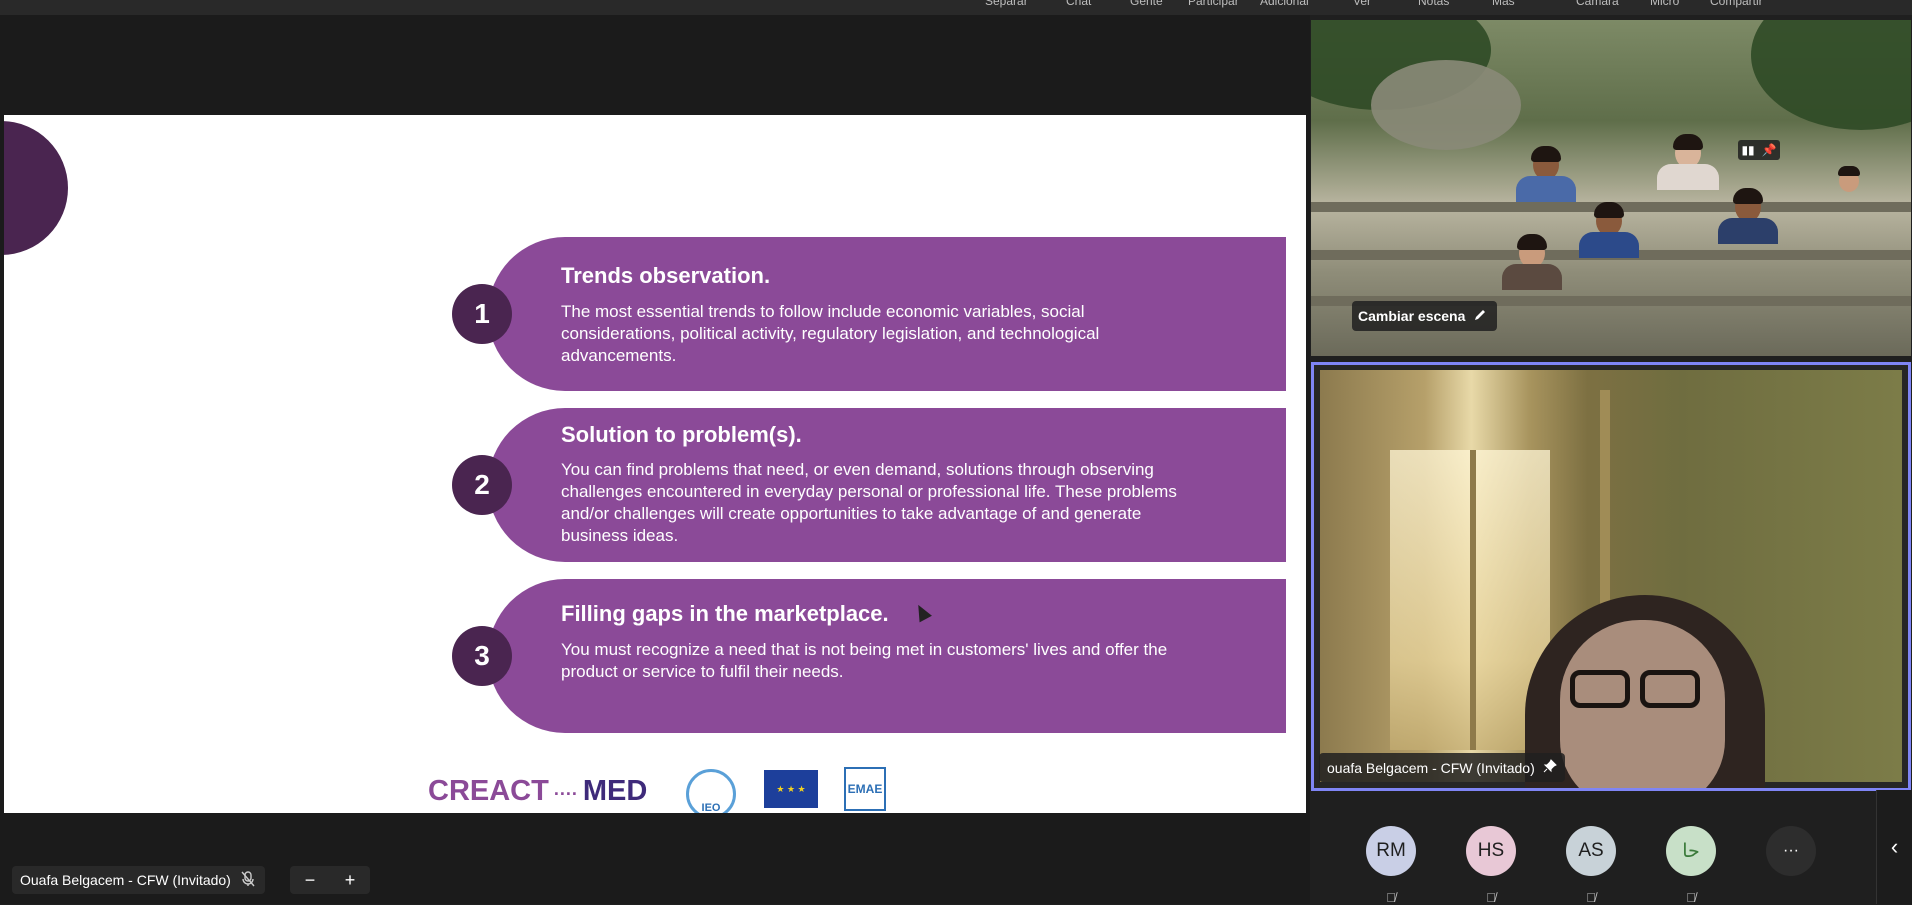 Image resolution: width=1912 pixels, height=905 pixels. Describe the element at coordinates (482, 656) in the screenshot. I see `slide-row-number: 3` at that location.